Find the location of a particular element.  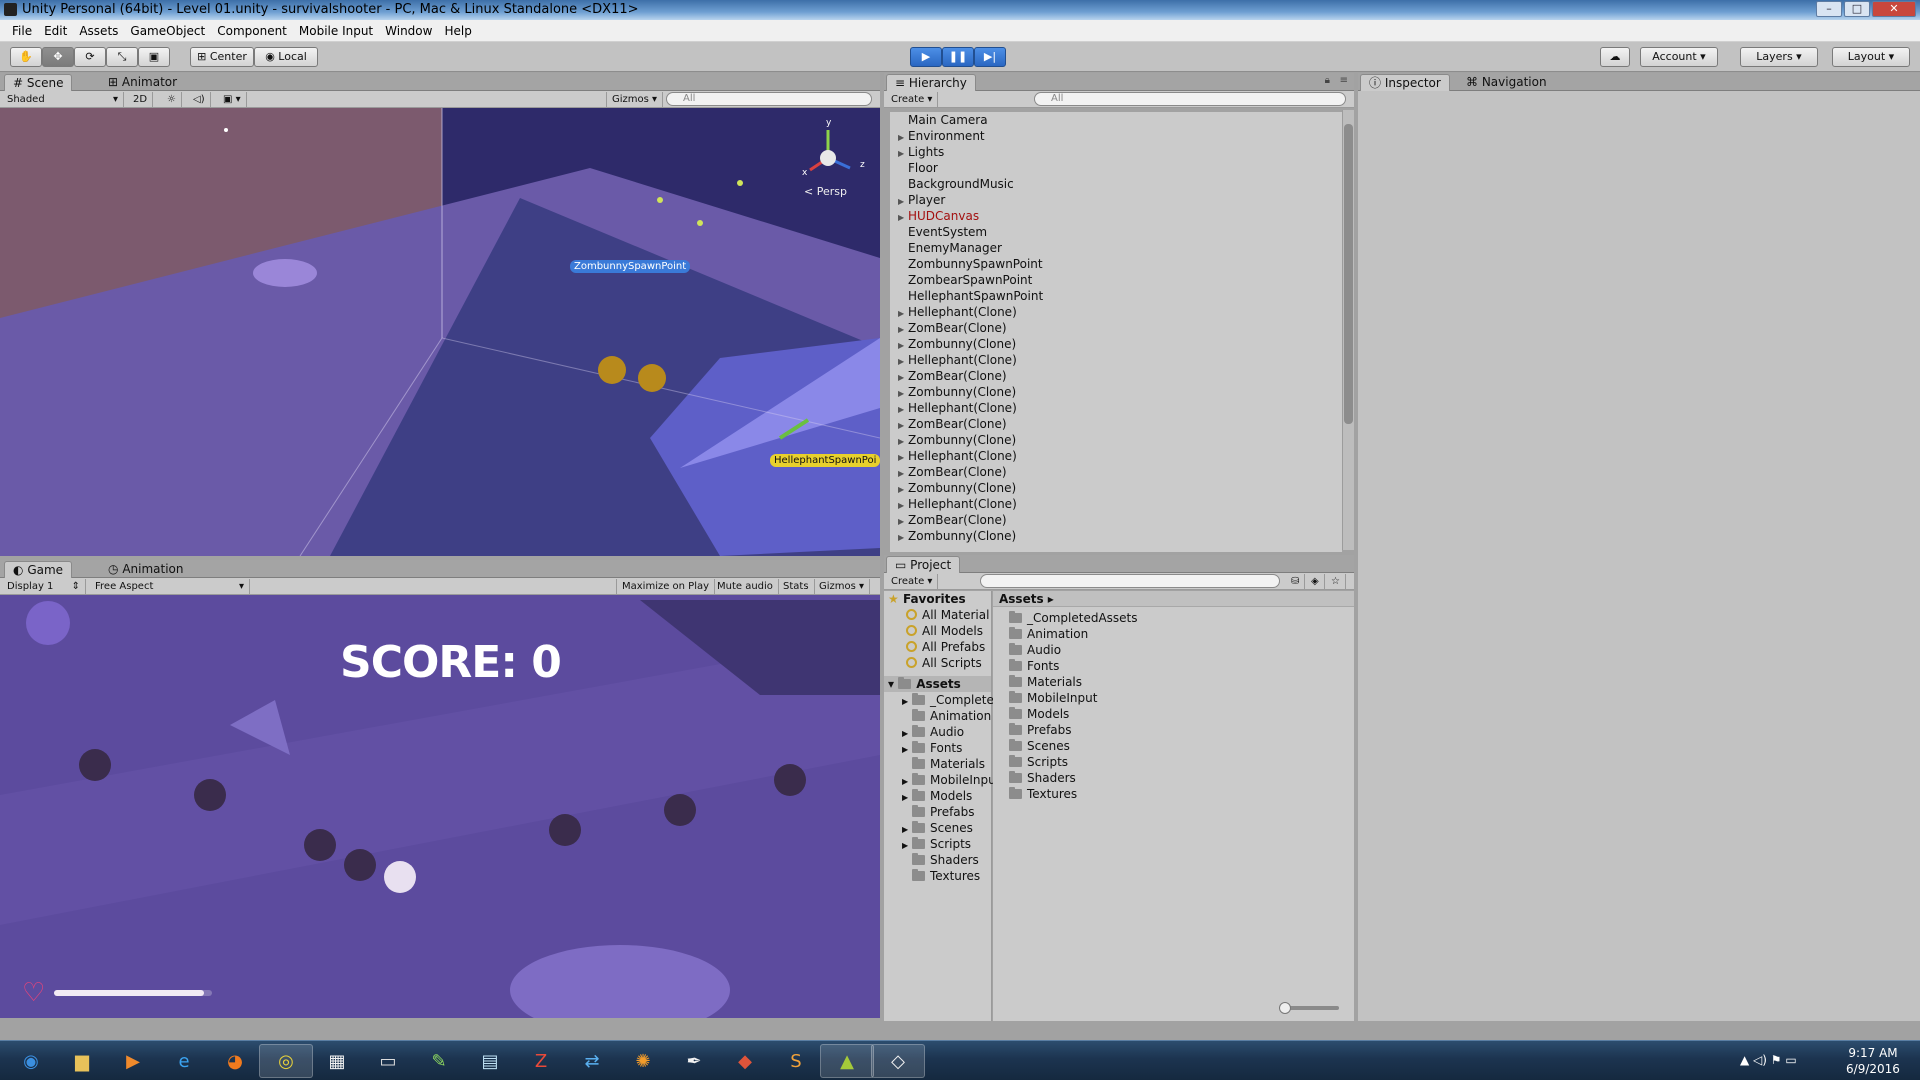

account-dropdown: Account ▾ is located at coordinates (1679, 57).